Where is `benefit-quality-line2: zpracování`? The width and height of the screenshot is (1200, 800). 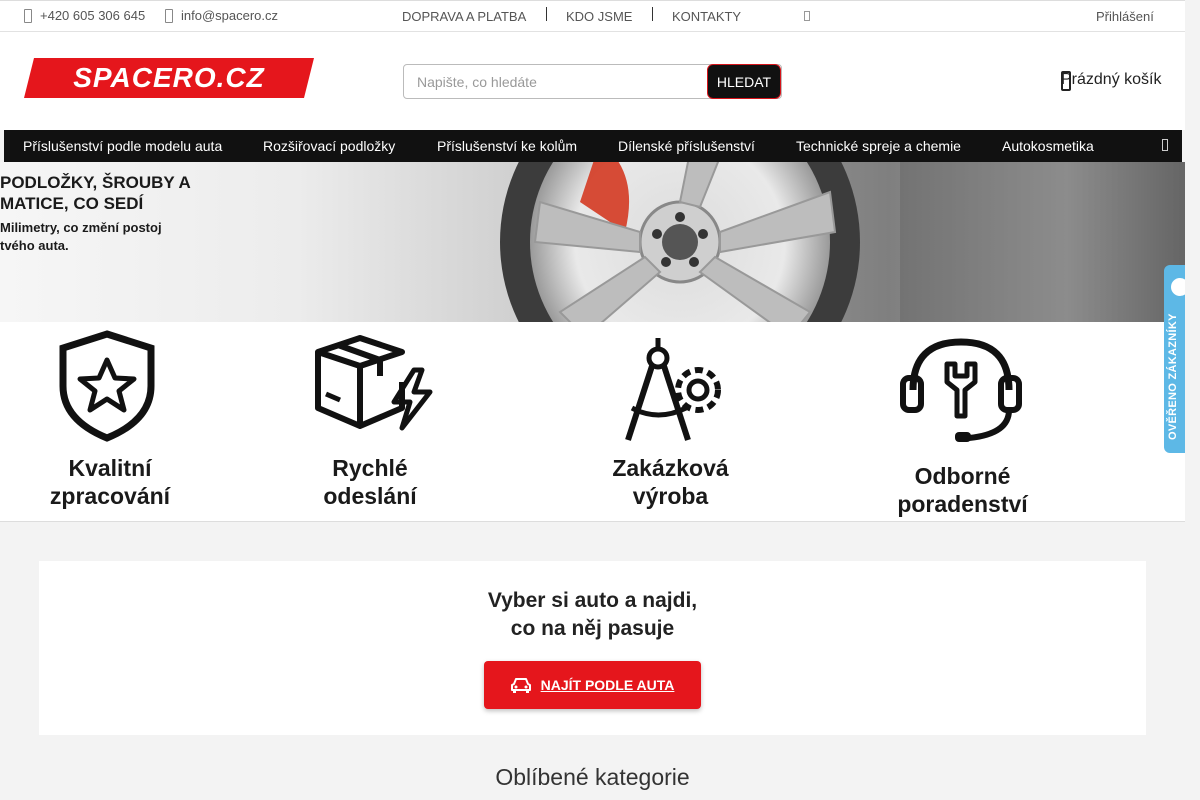
benefit-quality-line2: zpracování is located at coordinates (110, 496).